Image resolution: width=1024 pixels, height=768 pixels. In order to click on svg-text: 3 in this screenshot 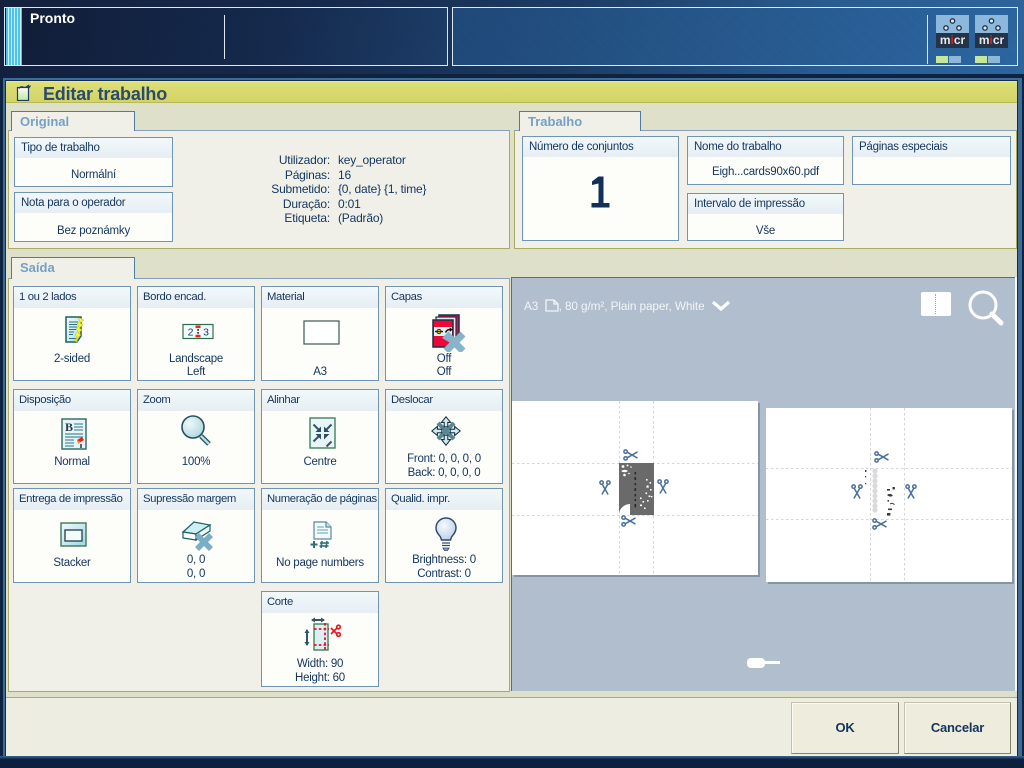, I will do `click(206, 333)`.